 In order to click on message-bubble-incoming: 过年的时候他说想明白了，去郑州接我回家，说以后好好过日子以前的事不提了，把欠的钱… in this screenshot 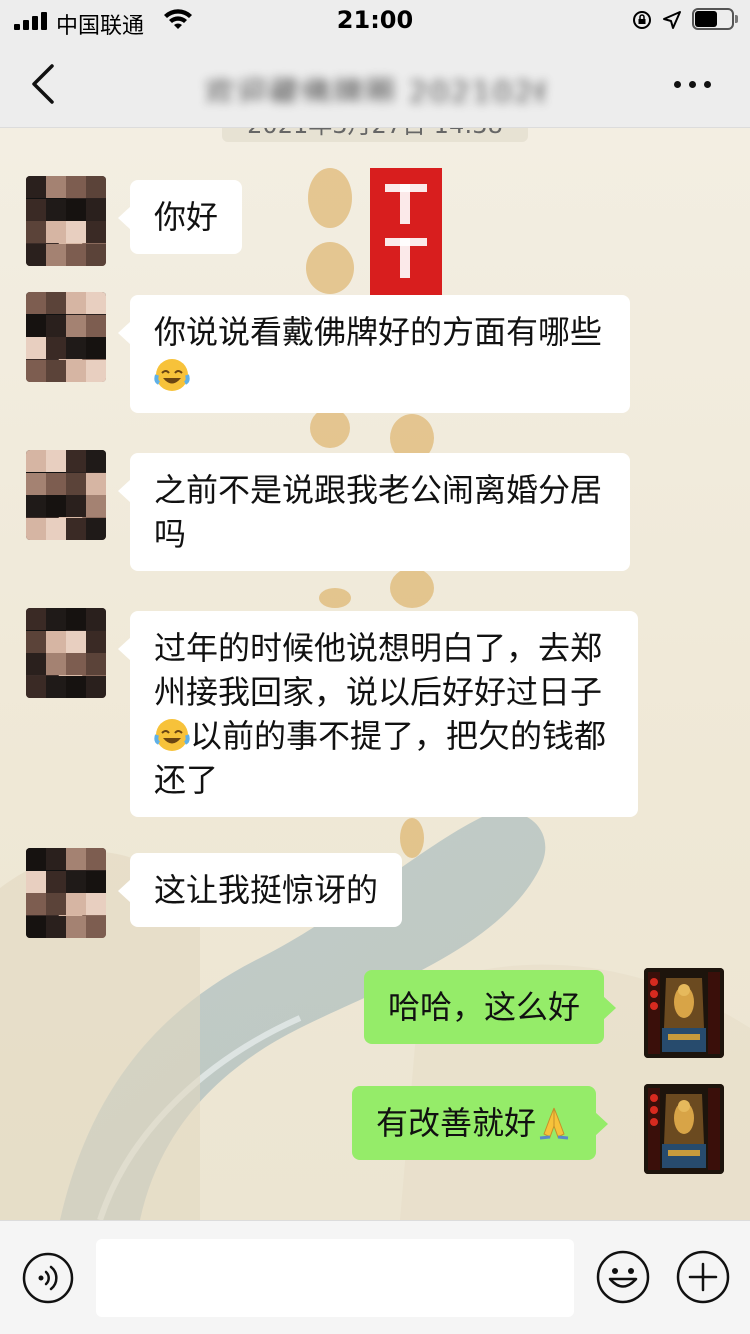, I will do `click(378, 714)`.